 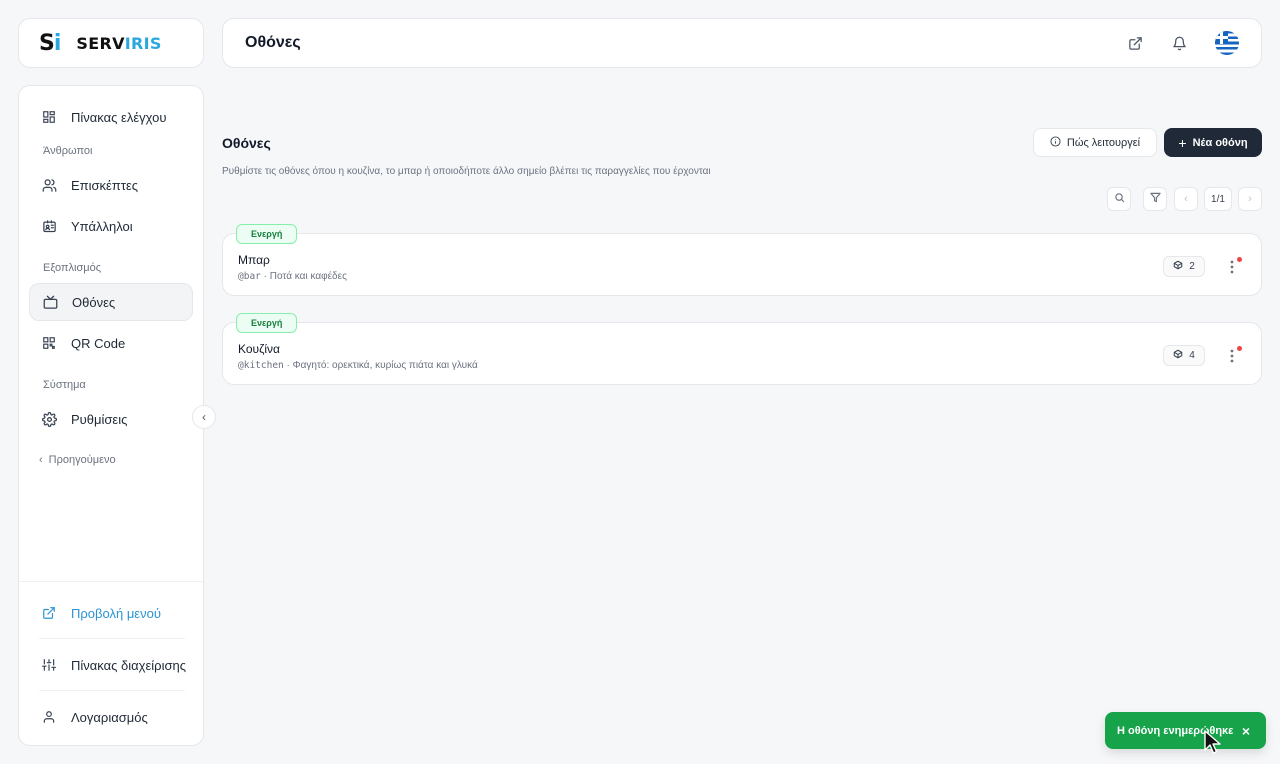 What do you see at coordinates (49, 343) in the screenshot?
I see `qr-icon` at bounding box center [49, 343].